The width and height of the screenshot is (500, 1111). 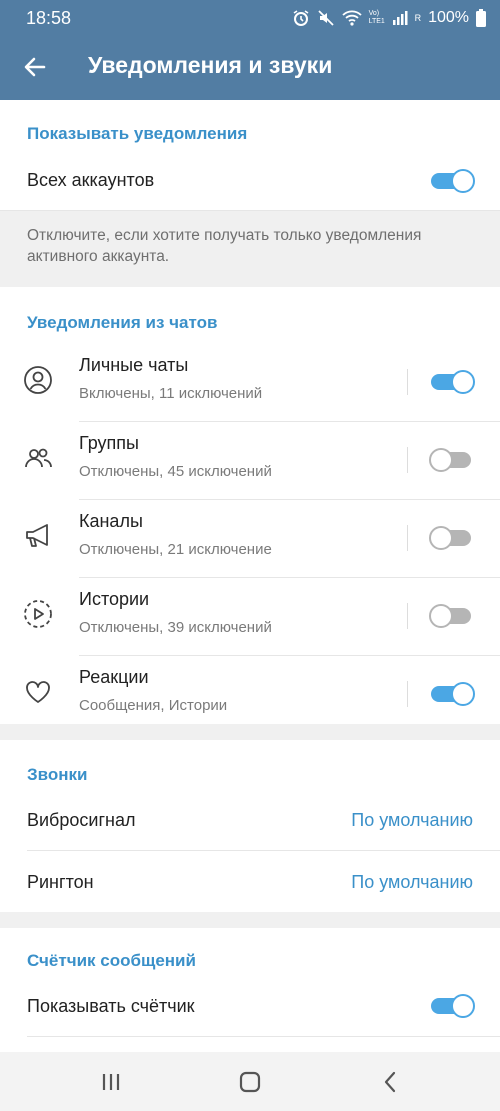 I want to click on show-counter-row: Показывать счётчик, so click(x=250, y=1006).